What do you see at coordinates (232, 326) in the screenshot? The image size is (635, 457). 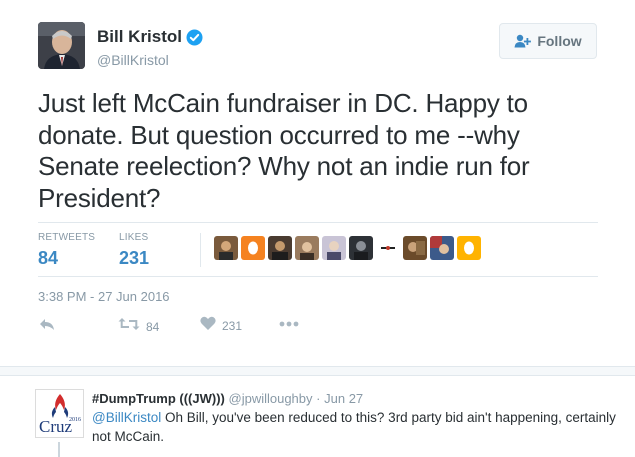 I see `like-count: 231` at bounding box center [232, 326].